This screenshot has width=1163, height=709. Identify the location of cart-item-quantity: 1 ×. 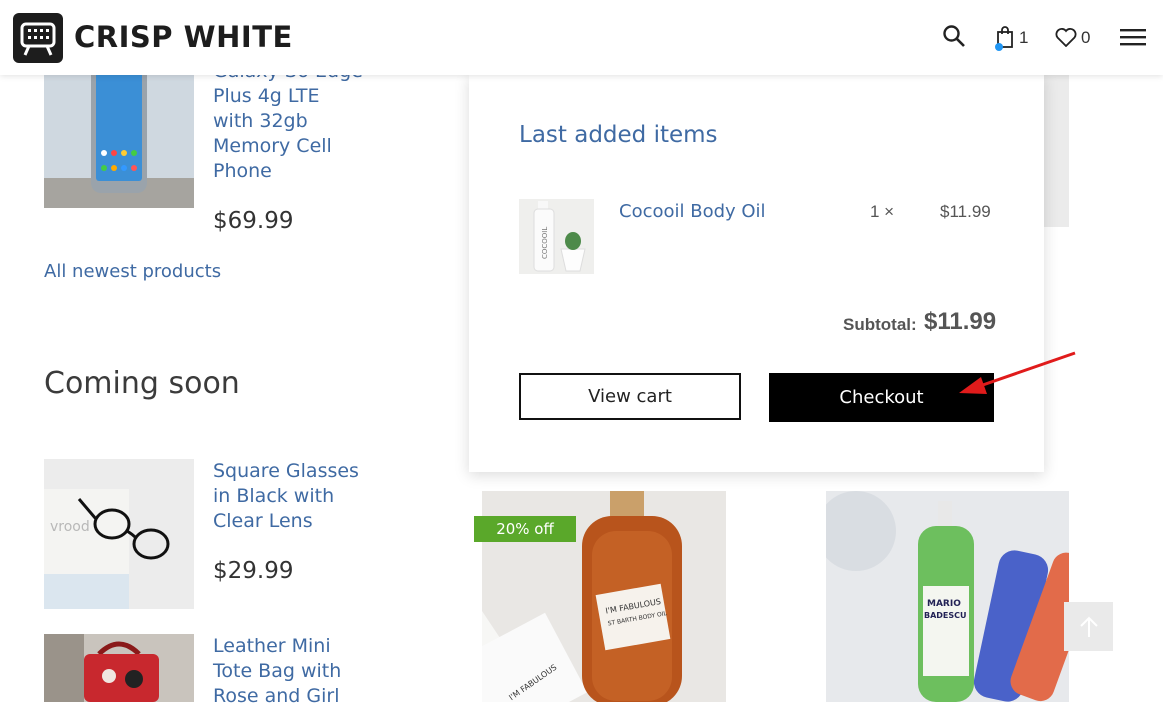
(882, 211).